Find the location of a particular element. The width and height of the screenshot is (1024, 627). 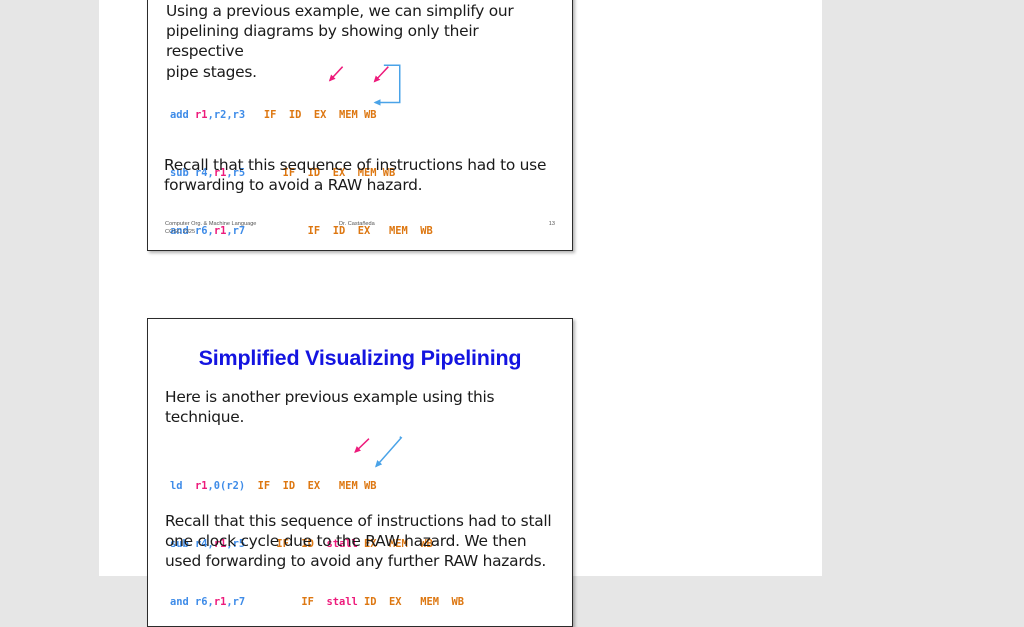

operand: ,r5 is located at coordinates (236, 173).